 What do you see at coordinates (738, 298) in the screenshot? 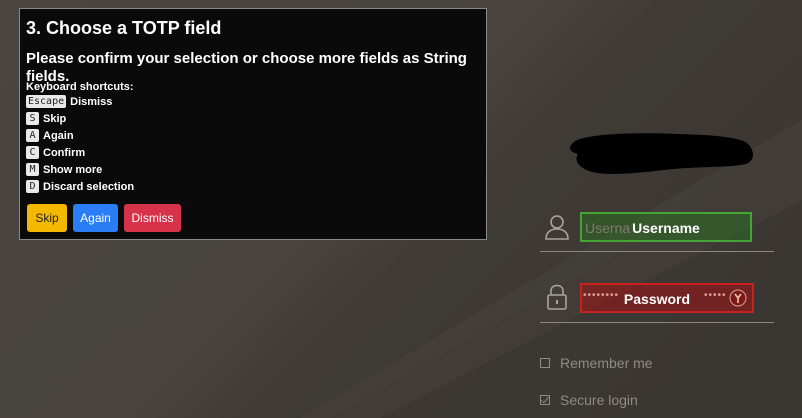
I see `key-badge-icon` at bounding box center [738, 298].